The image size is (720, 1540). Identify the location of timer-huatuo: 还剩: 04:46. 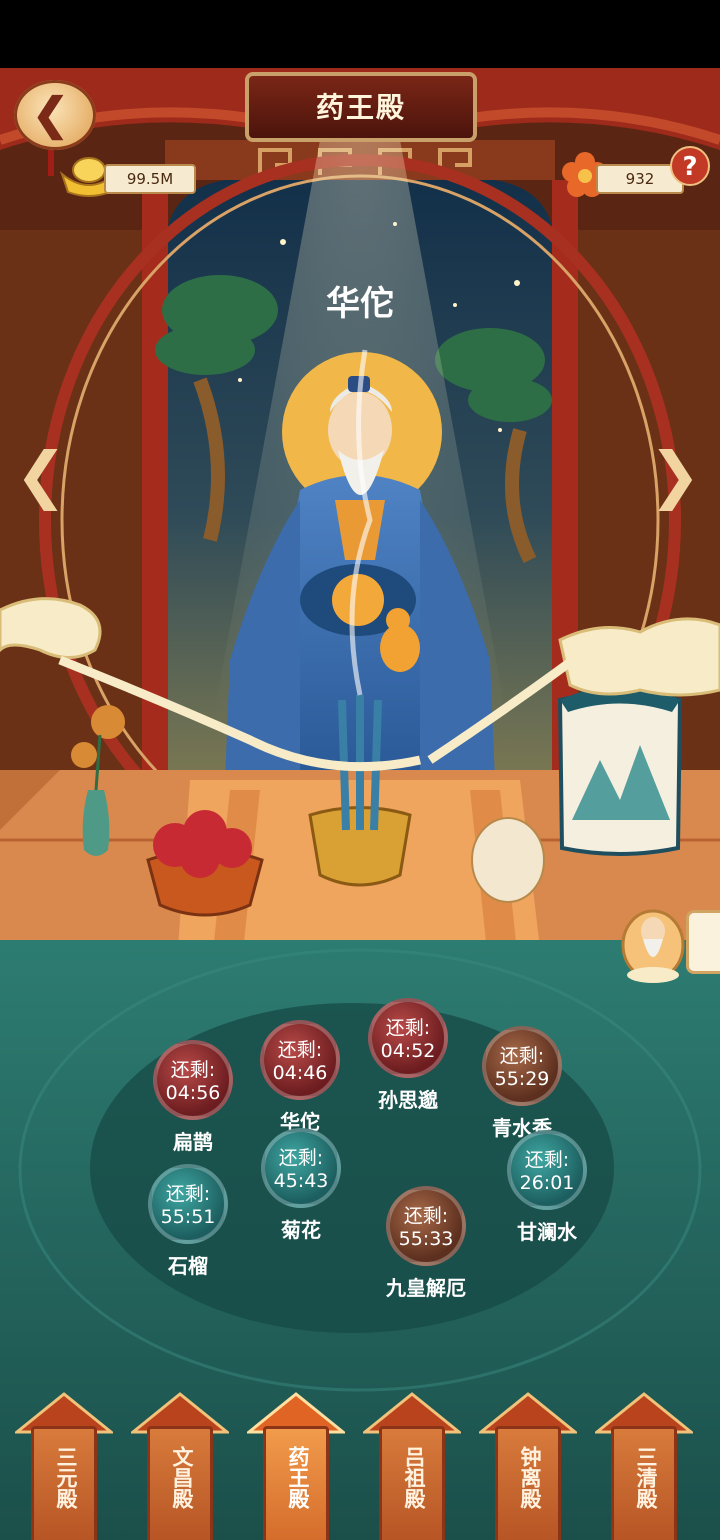
(300, 1060).